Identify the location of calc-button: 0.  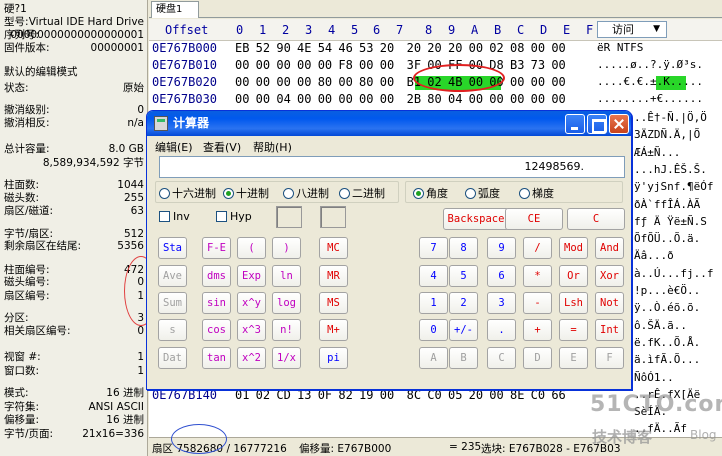
(433, 330).